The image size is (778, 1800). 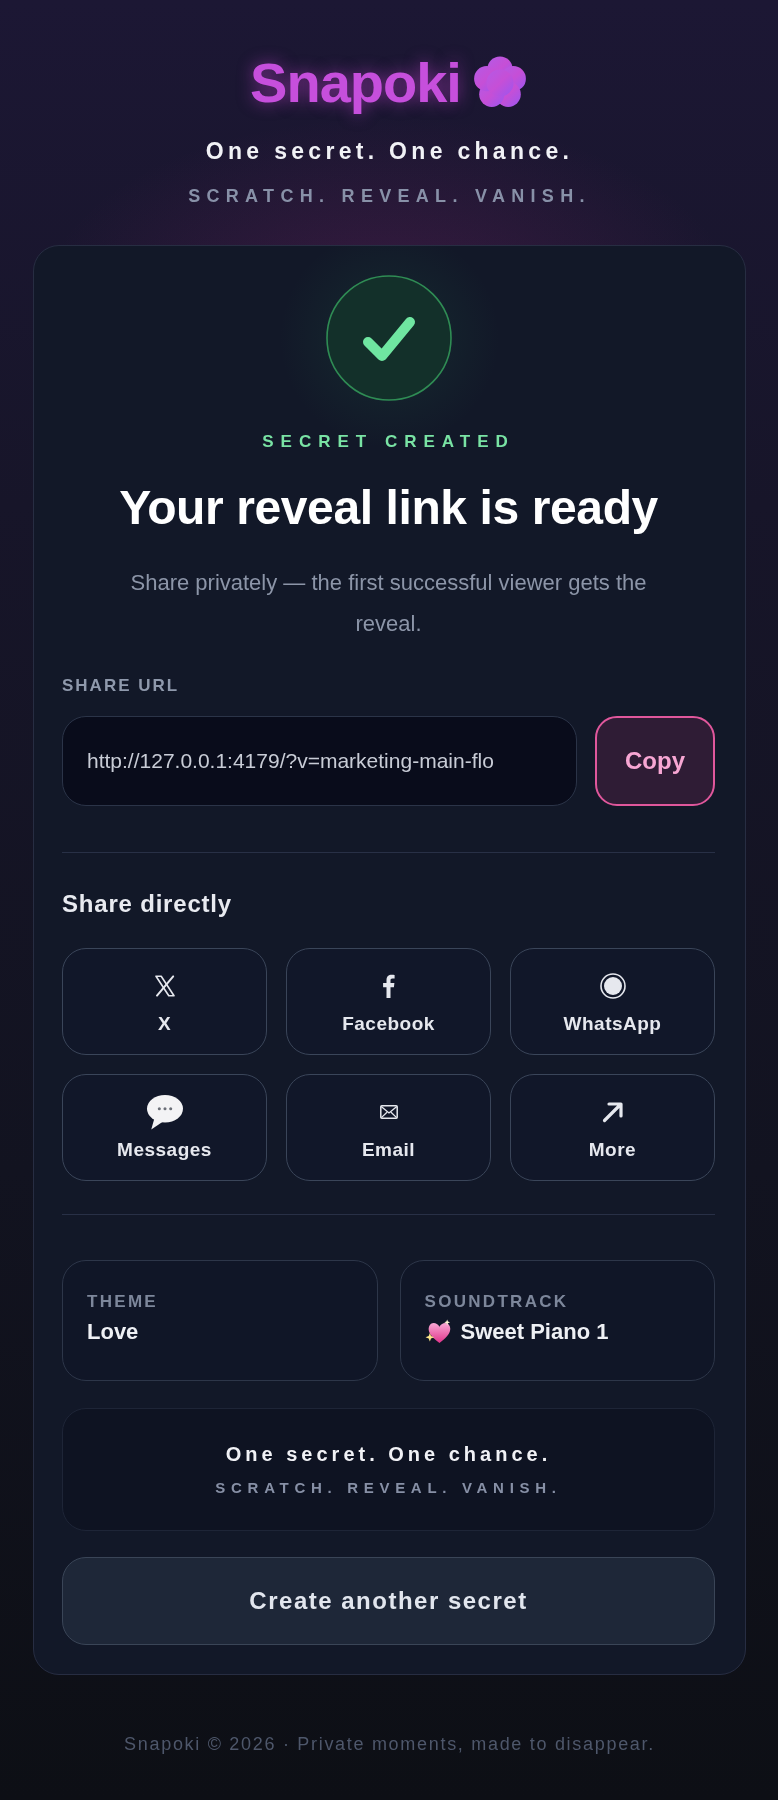 What do you see at coordinates (612, 985) in the screenshot?
I see `ring-dot-icon` at bounding box center [612, 985].